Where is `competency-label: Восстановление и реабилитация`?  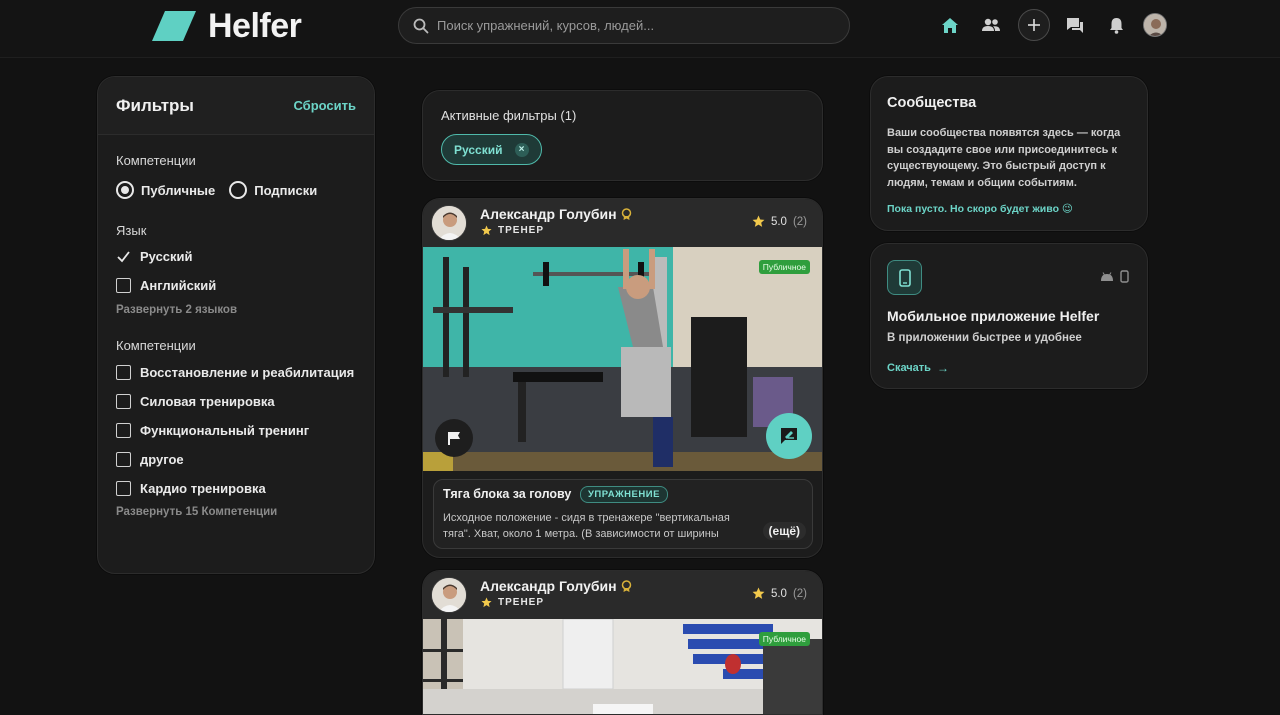 competency-label: Восстановление и реабилитация is located at coordinates (247, 372).